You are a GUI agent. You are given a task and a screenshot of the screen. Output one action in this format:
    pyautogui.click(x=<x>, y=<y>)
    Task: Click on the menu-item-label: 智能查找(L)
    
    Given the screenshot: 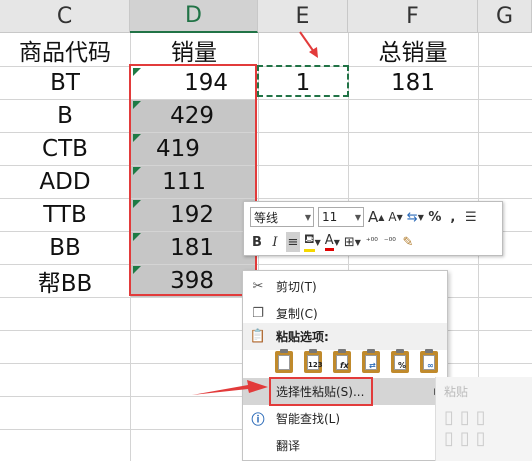 What is the action you would take?
    pyautogui.click(x=308, y=419)
    